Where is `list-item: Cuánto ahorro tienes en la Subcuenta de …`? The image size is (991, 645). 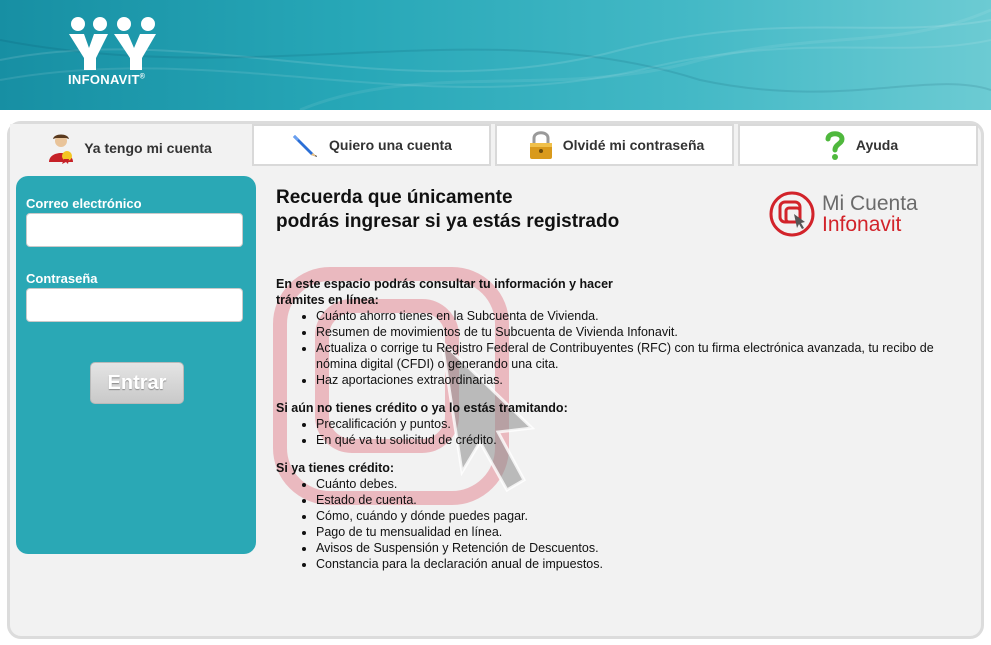
list-item: Cuánto ahorro tienes en la Subcuenta de … is located at coordinates (641, 316).